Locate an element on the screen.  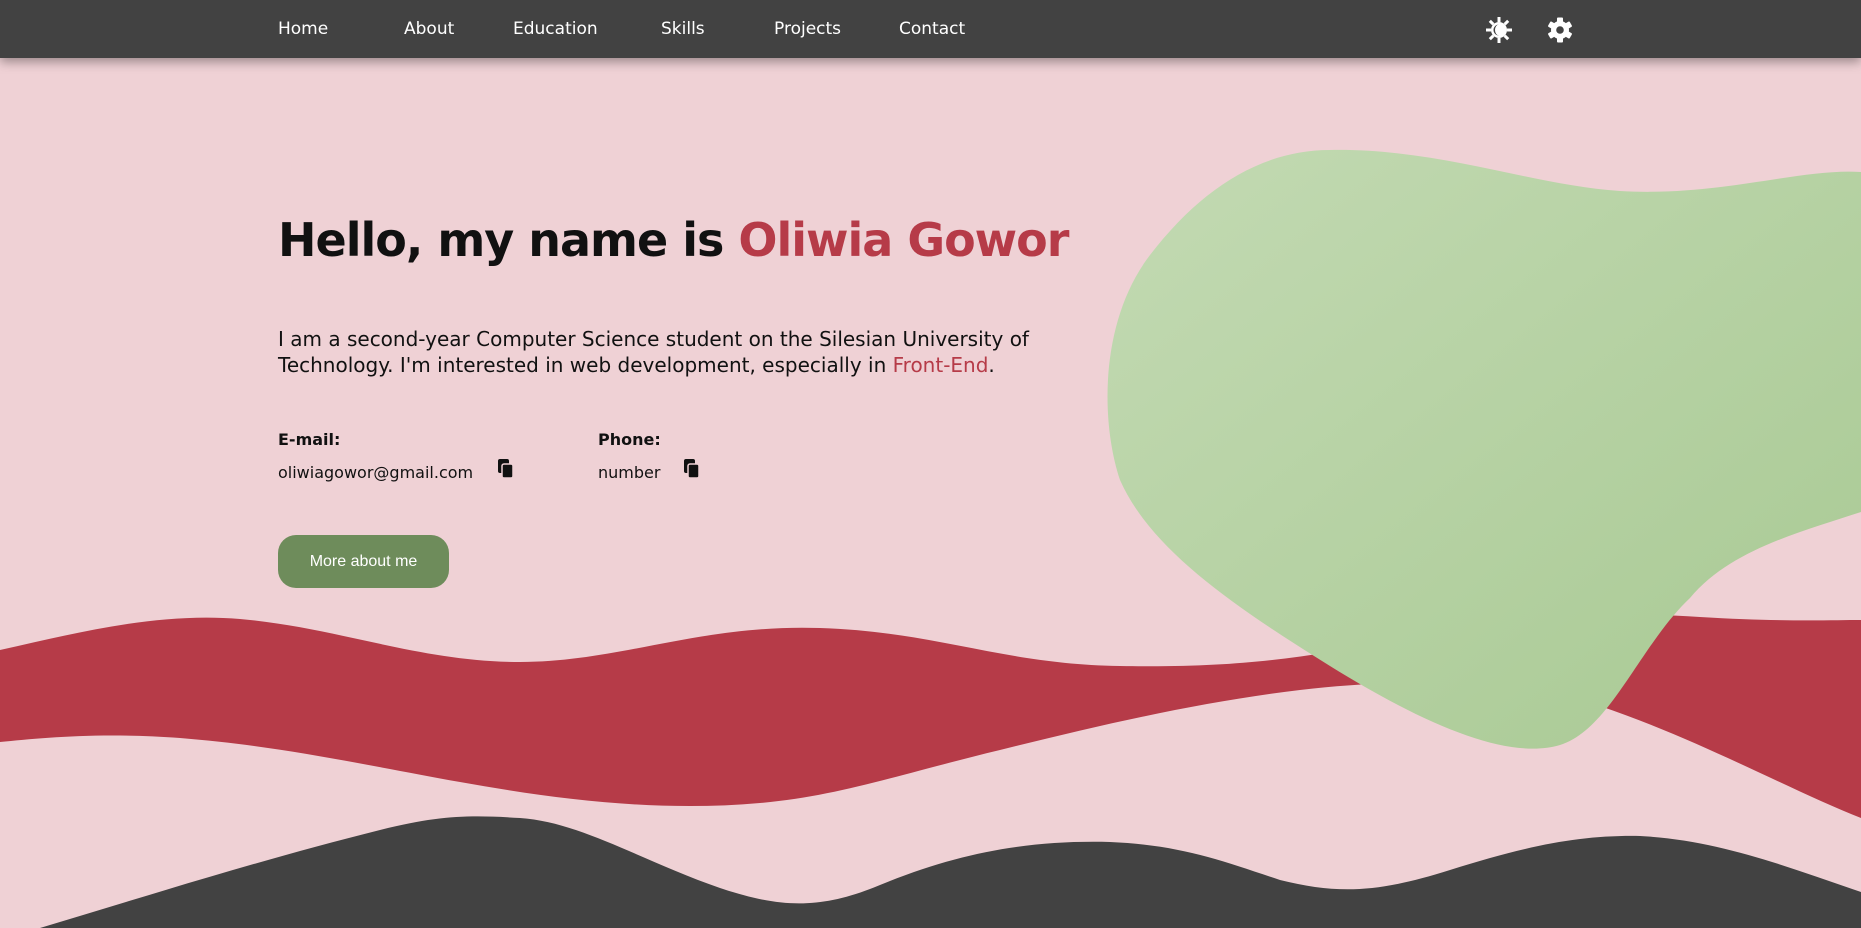
nav-education: Education is located at coordinates (555, 29).